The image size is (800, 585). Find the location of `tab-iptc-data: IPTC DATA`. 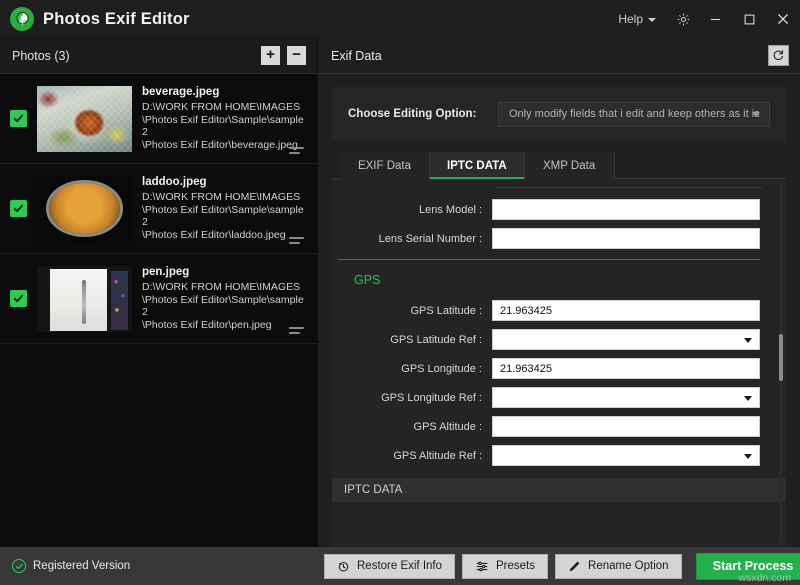

tab-iptc-data: IPTC DATA is located at coordinates (477, 165).